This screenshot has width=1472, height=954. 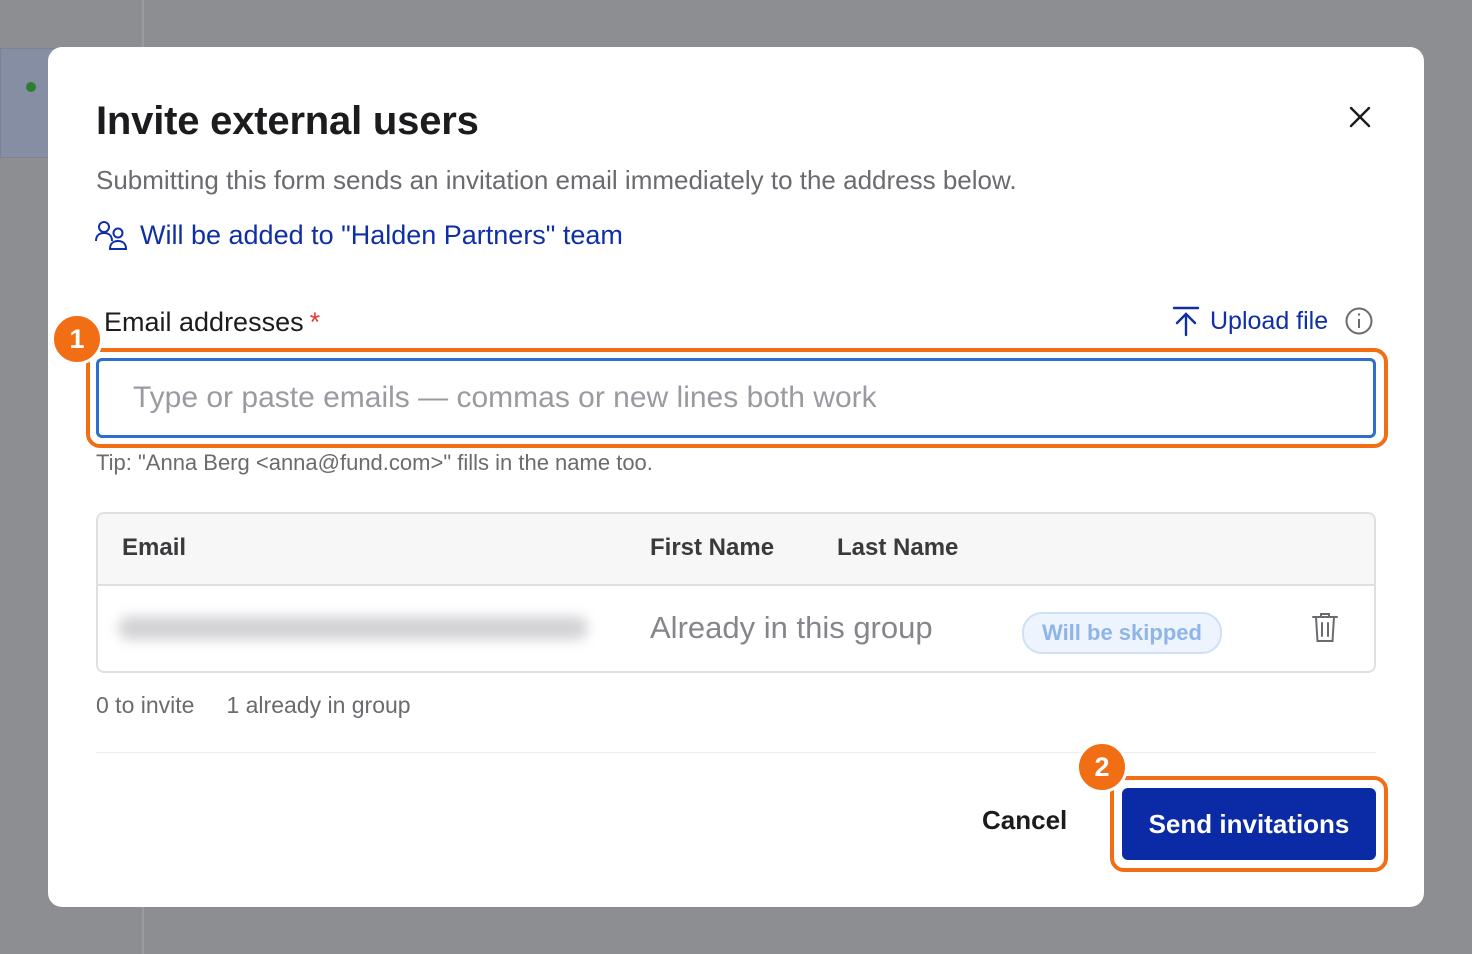 I want to click on step1-badge: 1, so click(x=77, y=339).